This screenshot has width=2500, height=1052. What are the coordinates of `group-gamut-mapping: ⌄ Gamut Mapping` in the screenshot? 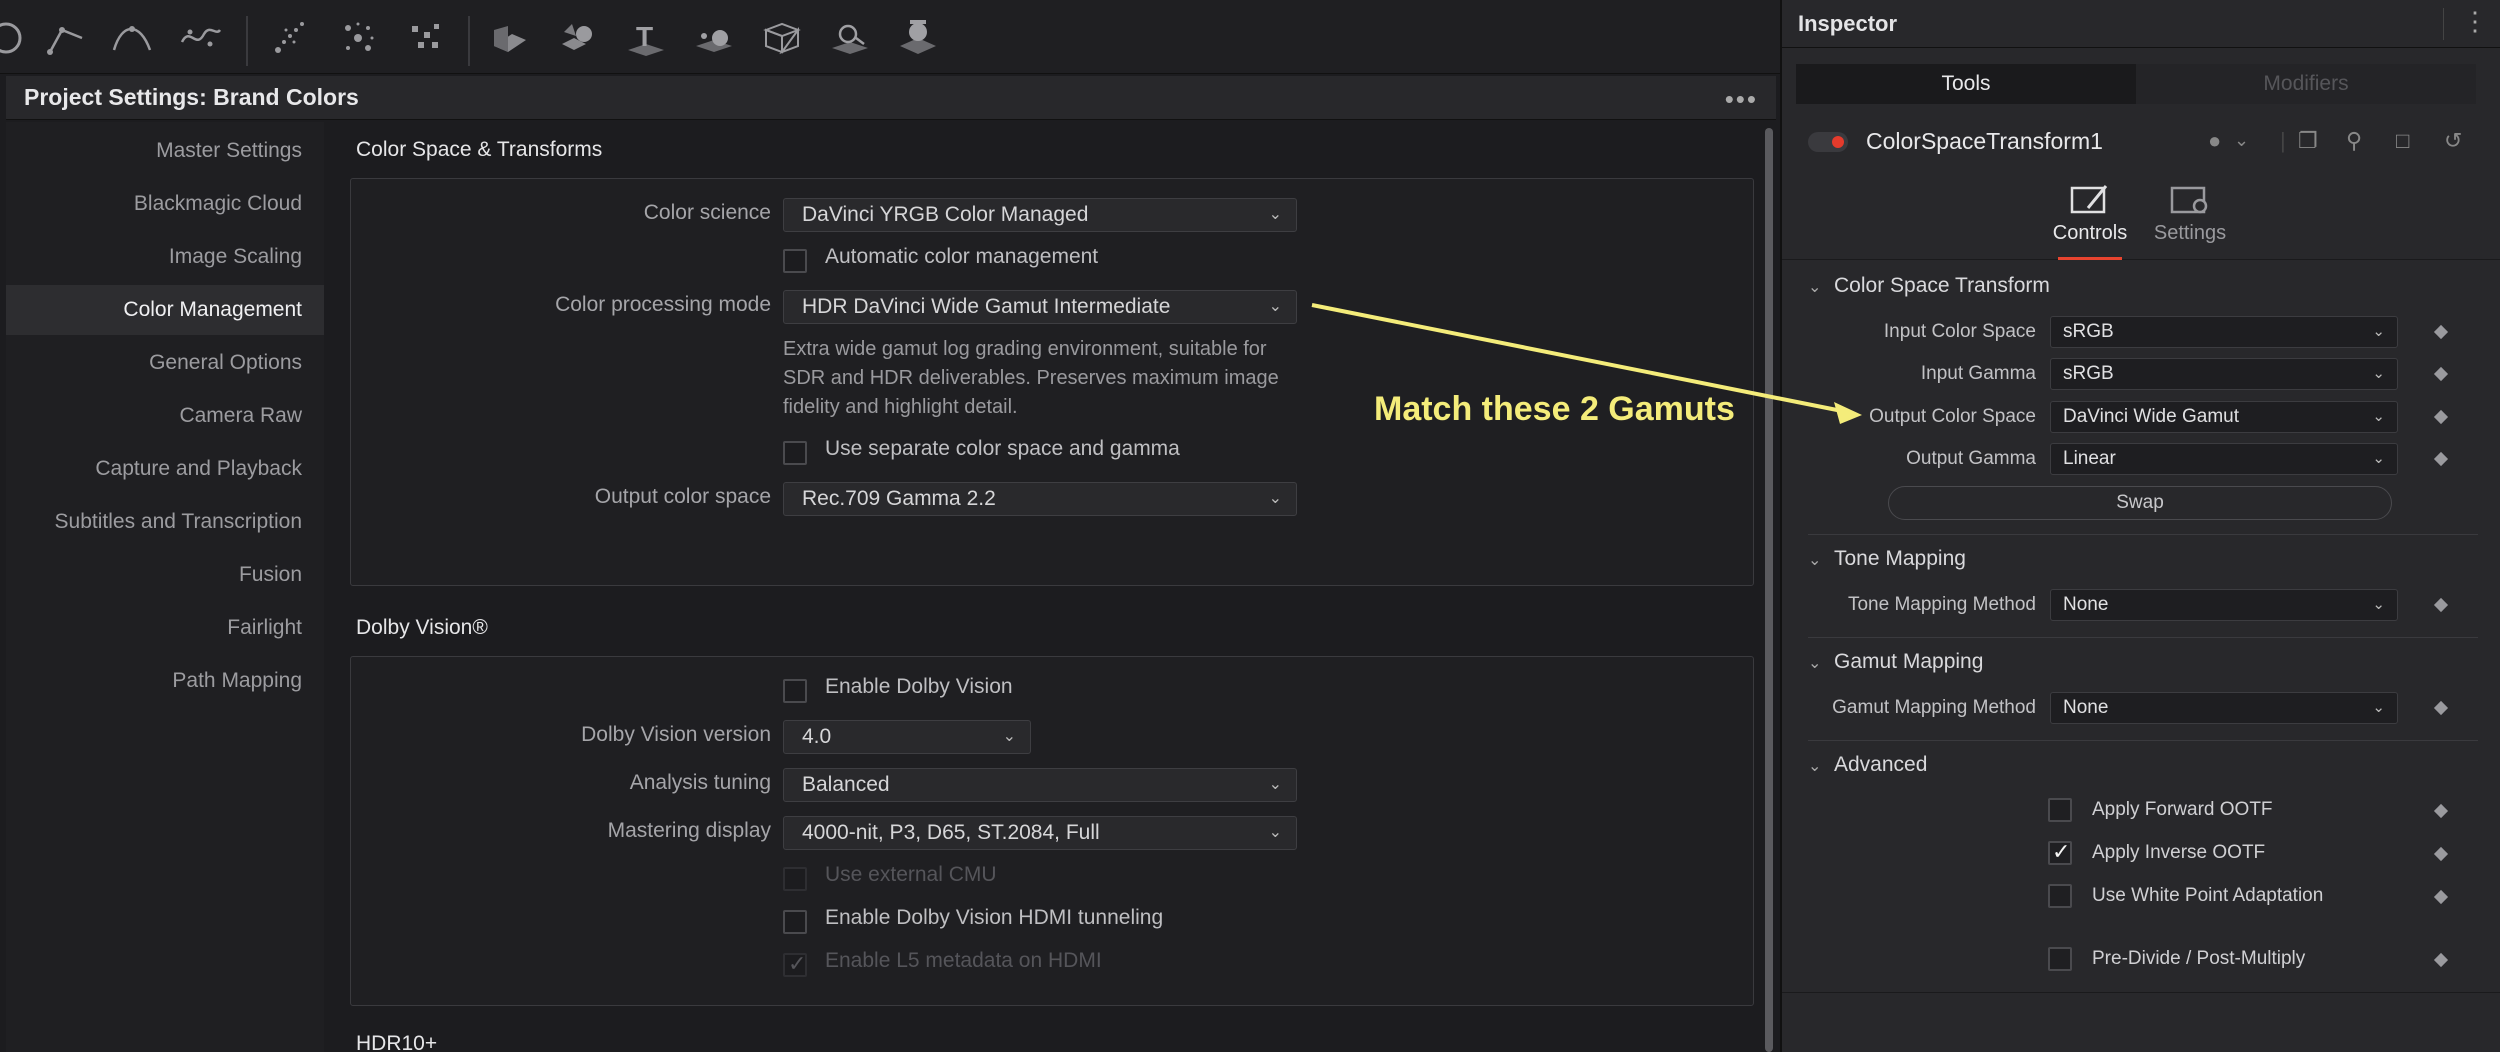 It's located at (1895, 662).